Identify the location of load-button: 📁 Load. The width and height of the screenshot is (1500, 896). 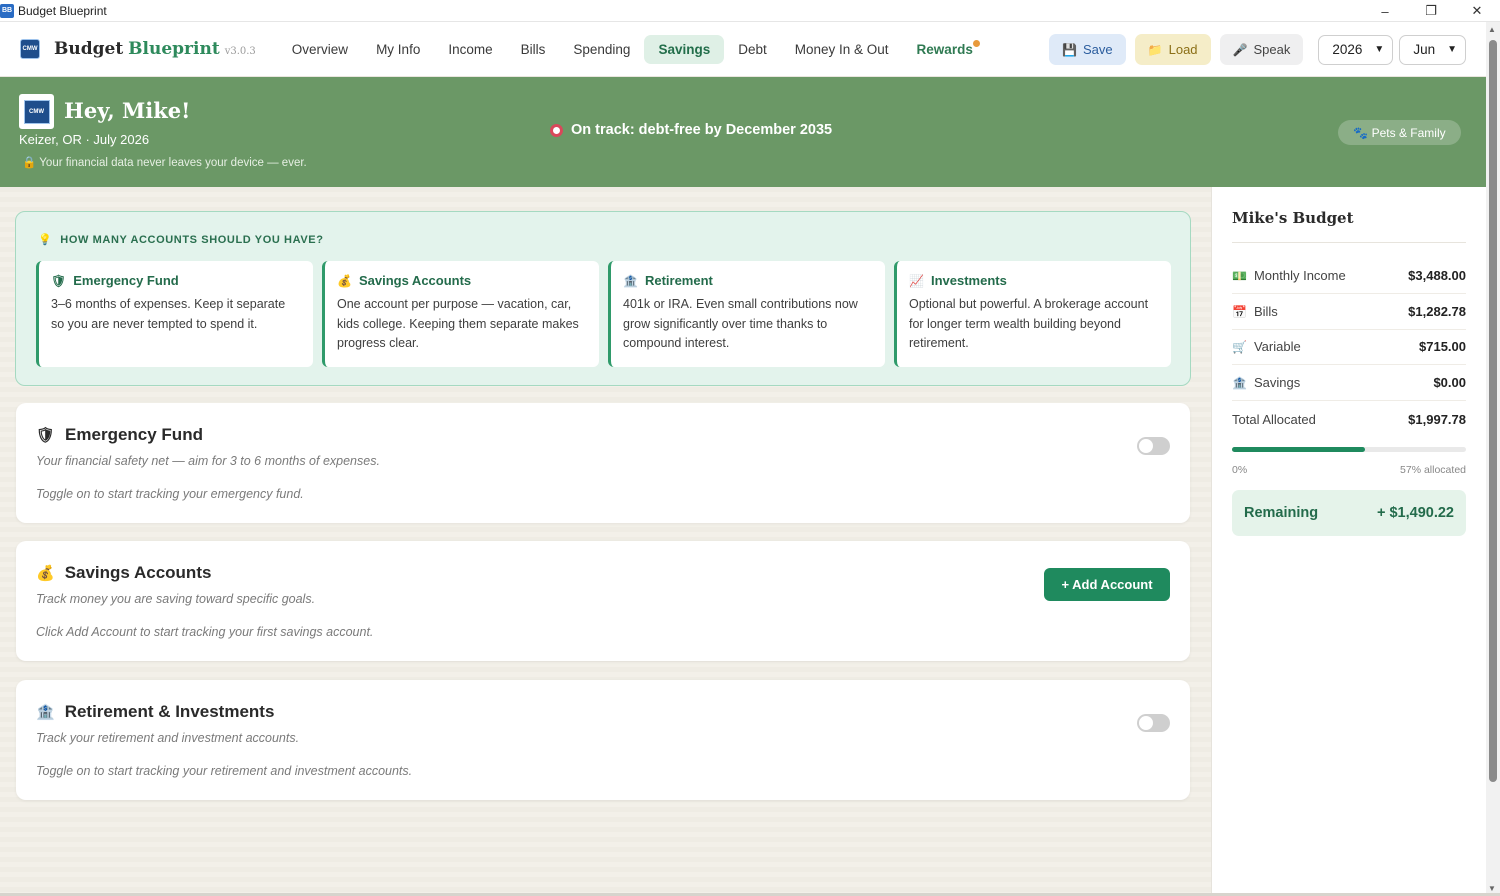
(1172, 49).